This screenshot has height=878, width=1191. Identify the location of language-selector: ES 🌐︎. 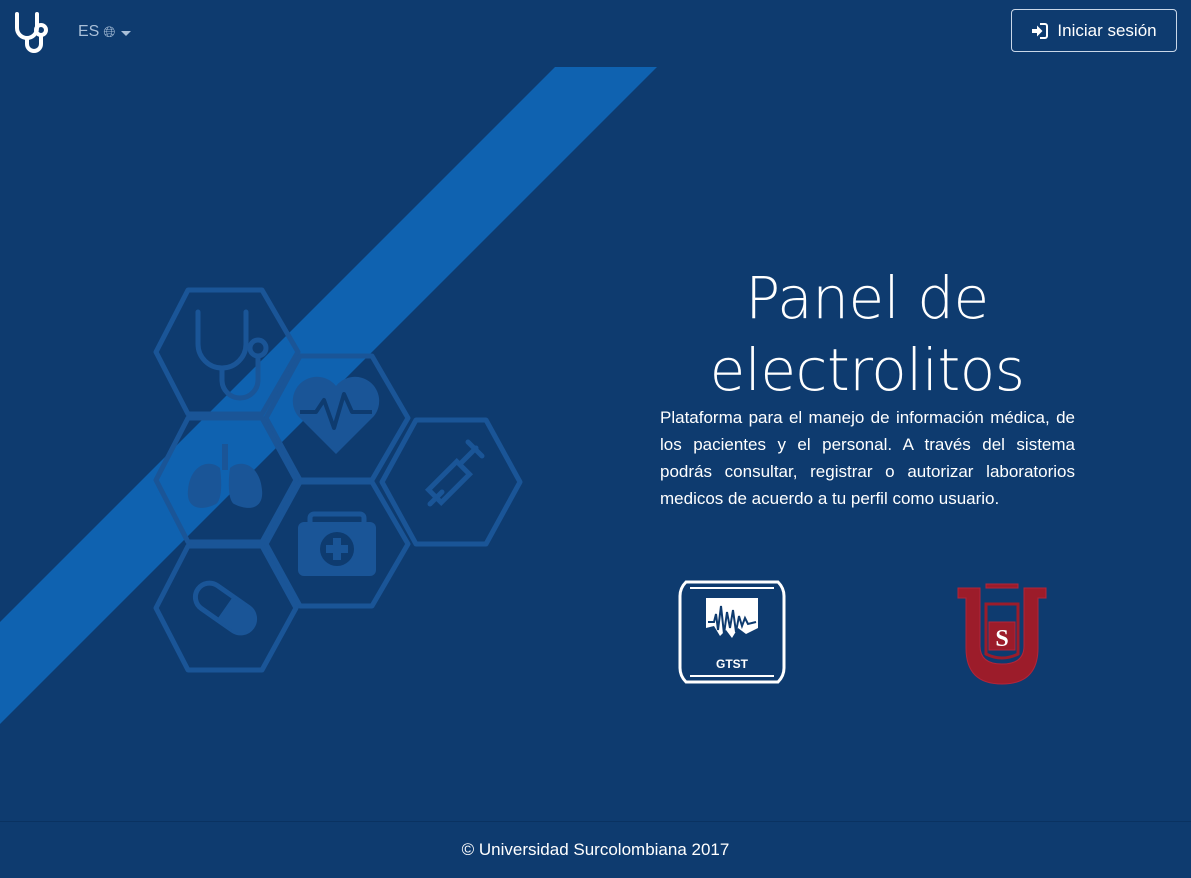
(105, 32).